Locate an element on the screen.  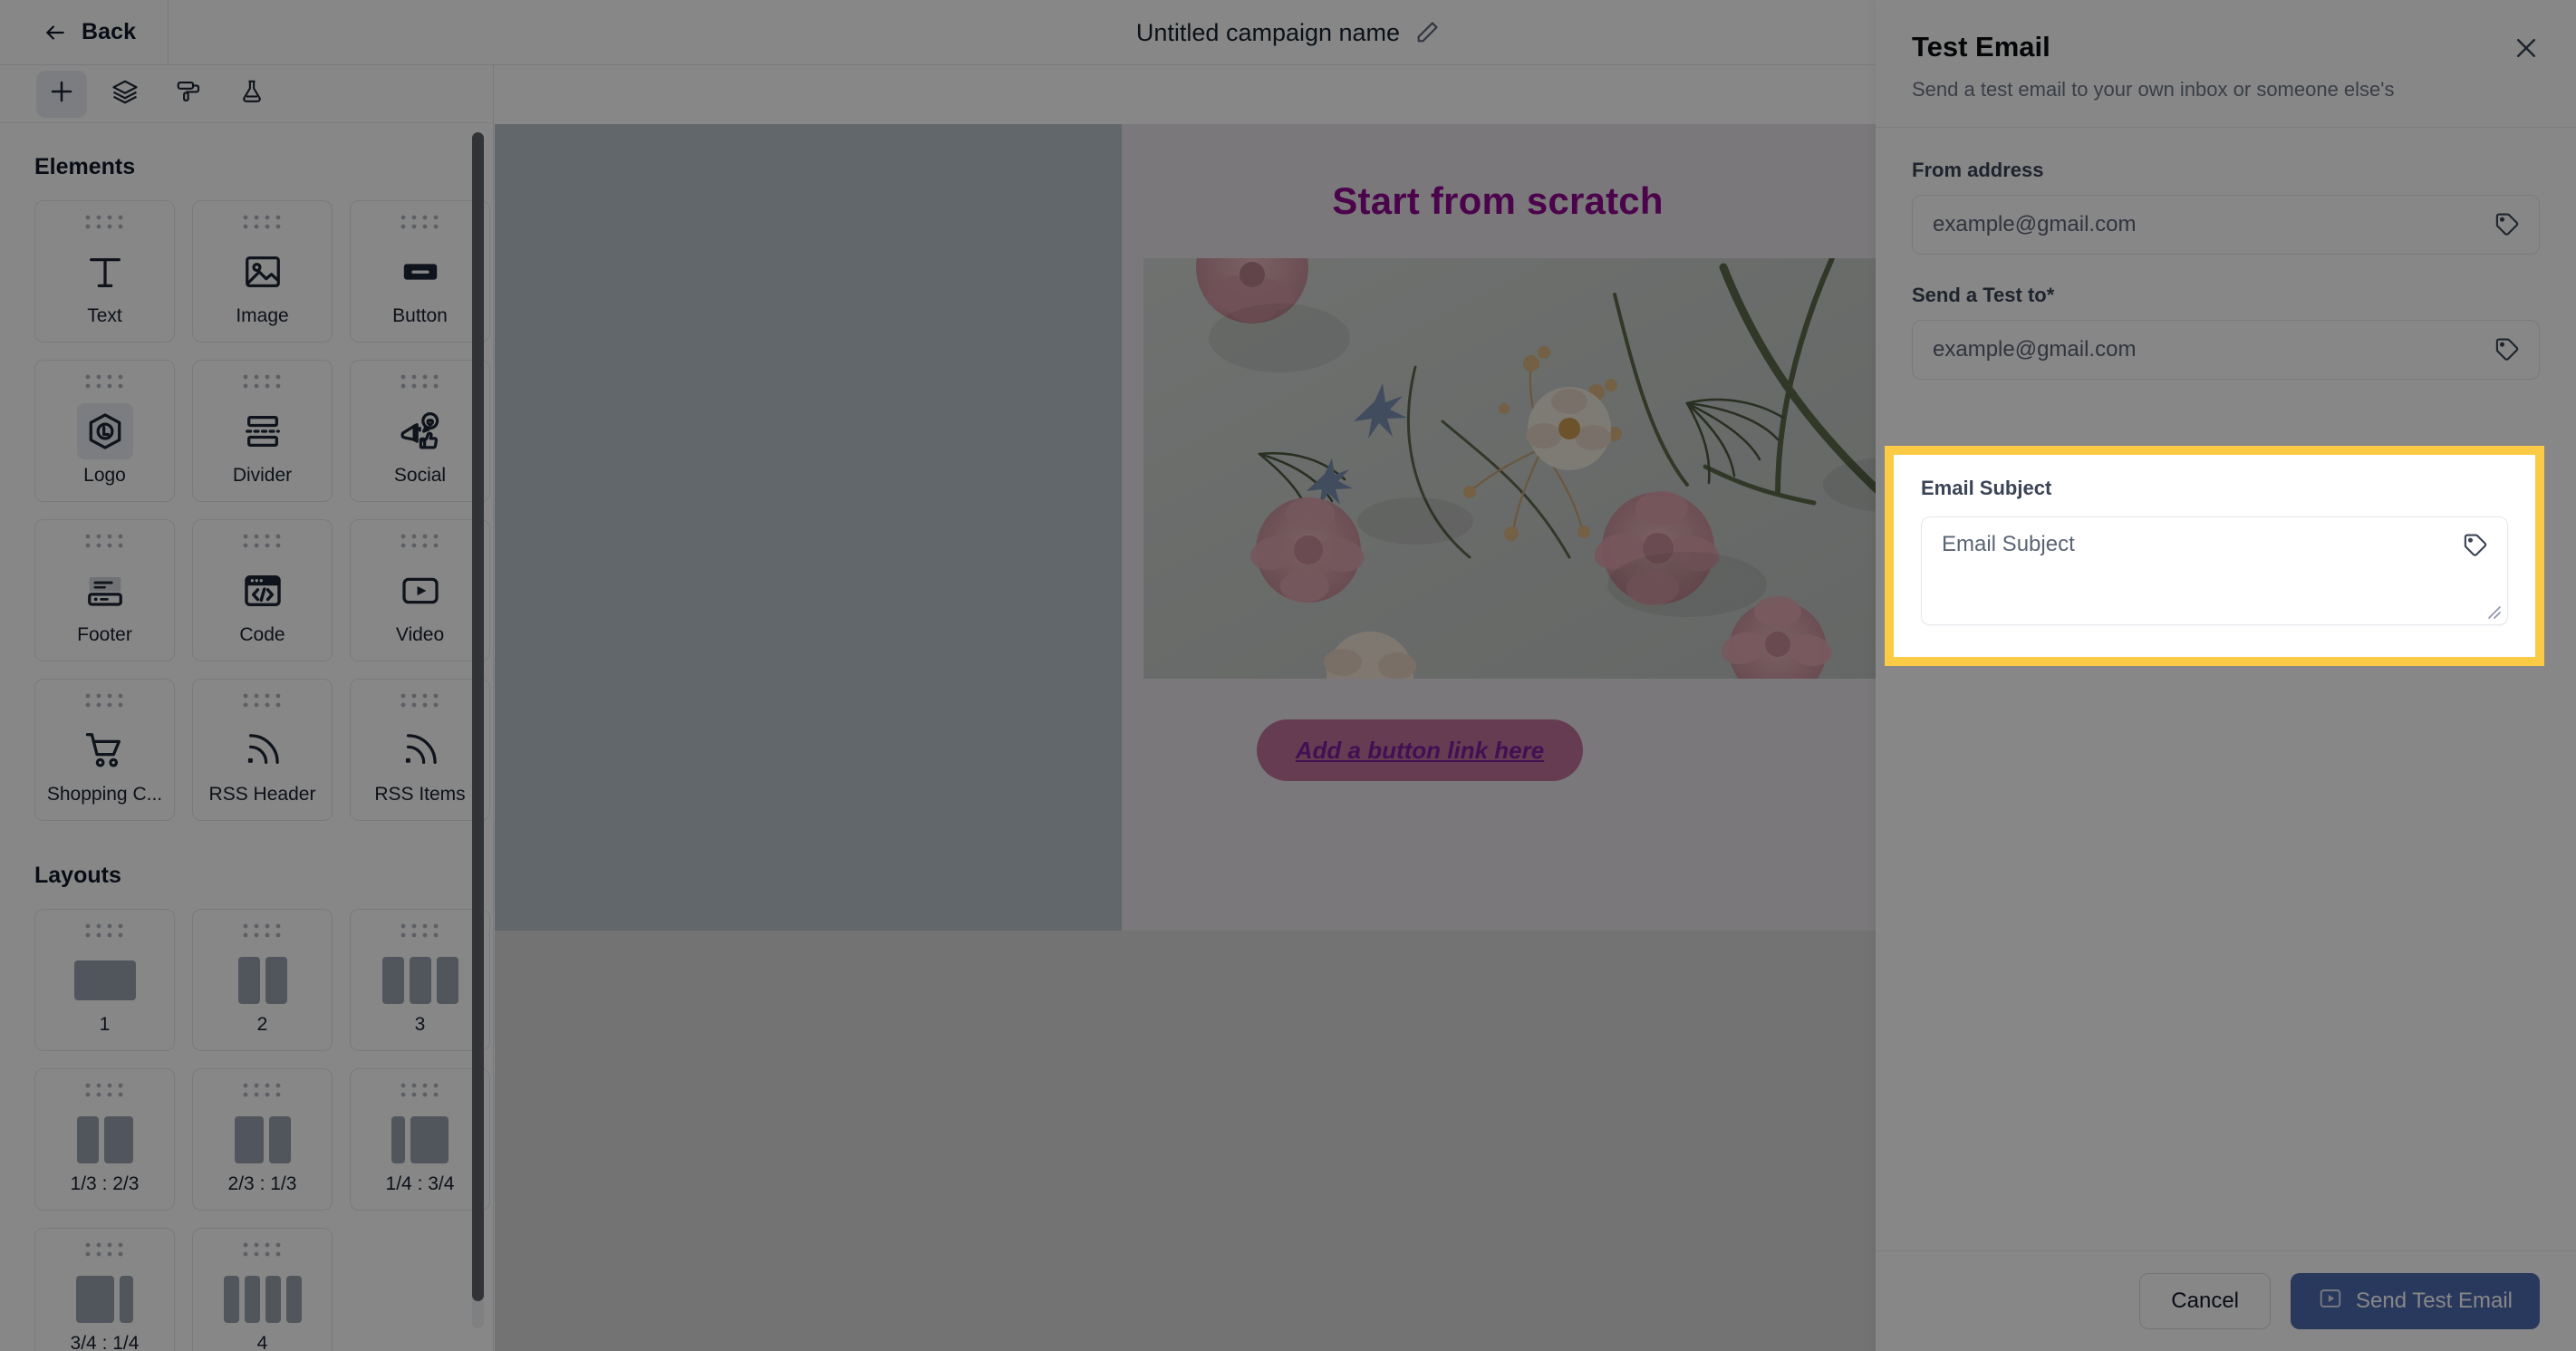
video-icon is located at coordinates (420, 590).